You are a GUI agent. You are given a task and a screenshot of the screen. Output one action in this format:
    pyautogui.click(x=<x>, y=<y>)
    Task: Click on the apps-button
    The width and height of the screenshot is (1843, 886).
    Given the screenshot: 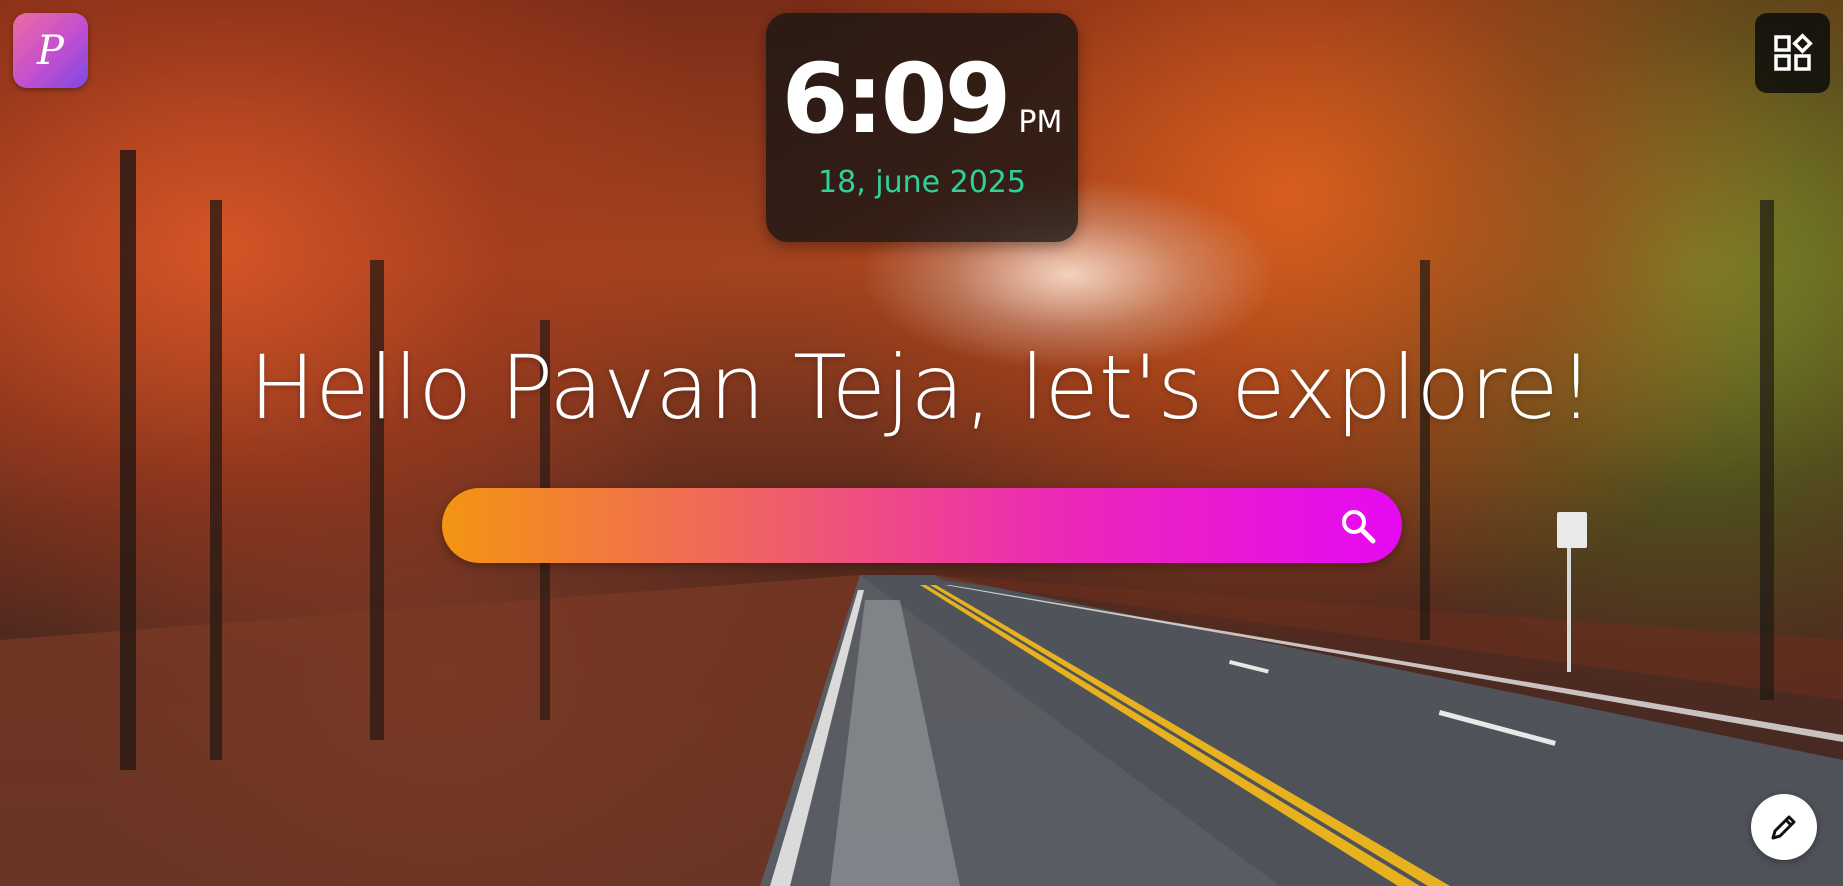 What is the action you would take?
    pyautogui.click(x=1792, y=53)
    